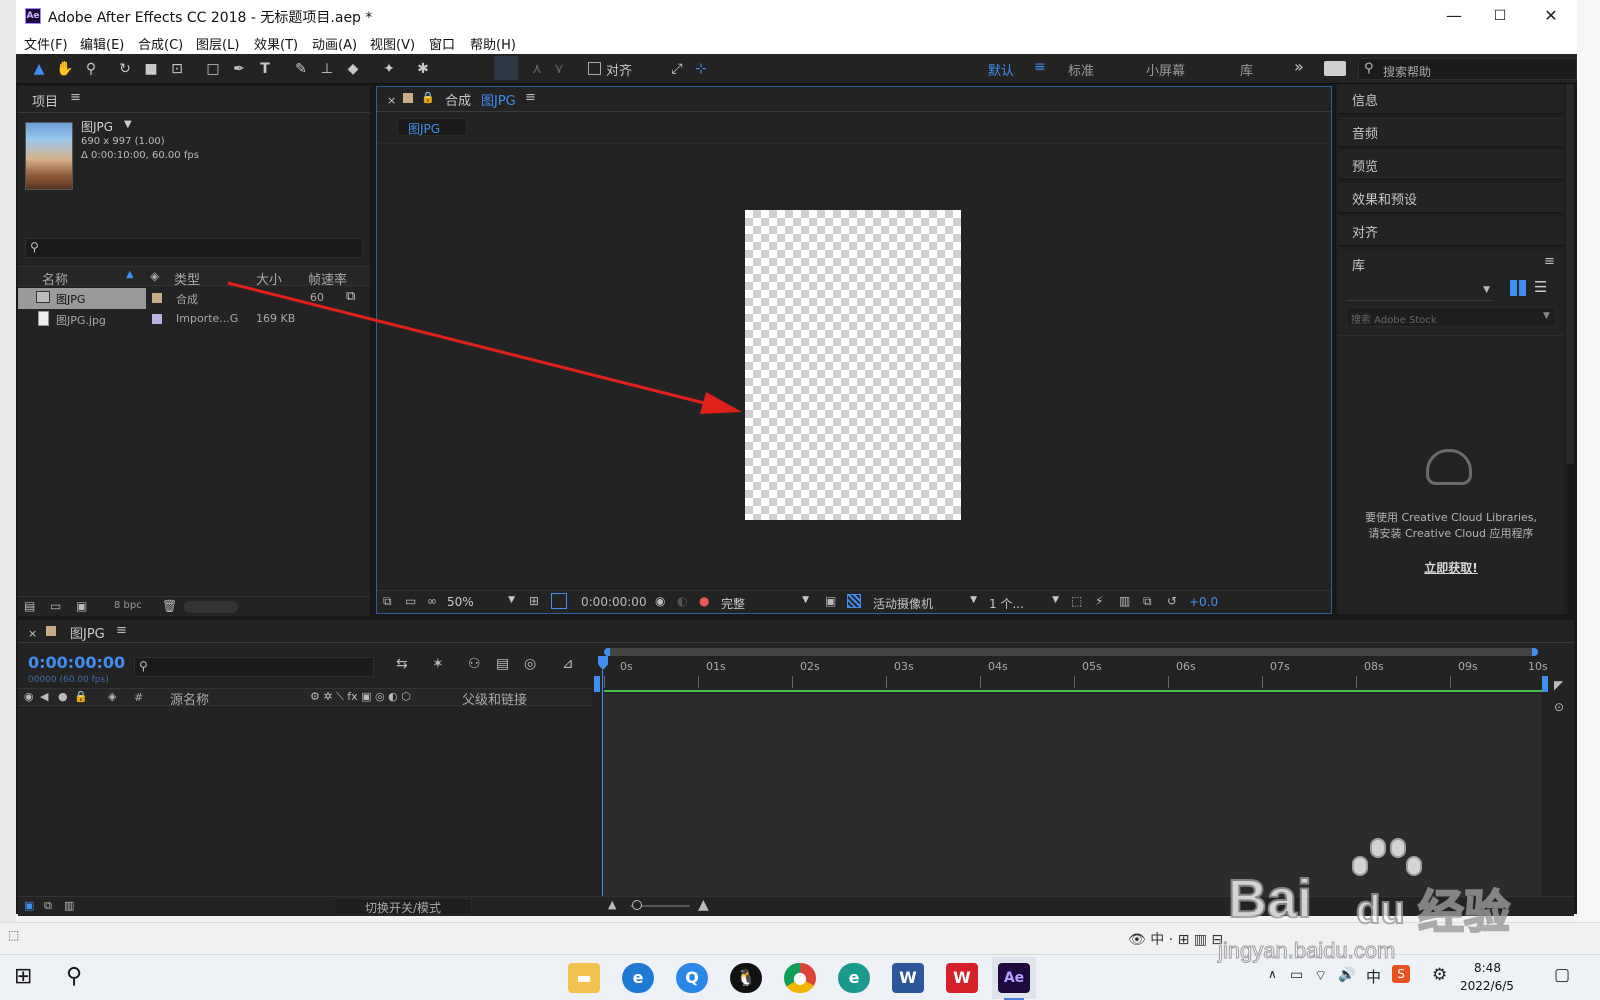  What do you see at coordinates (1306, 951) in the screenshot?
I see `watermark-url: jingyan.baidu.com` at bounding box center [1306, 951].